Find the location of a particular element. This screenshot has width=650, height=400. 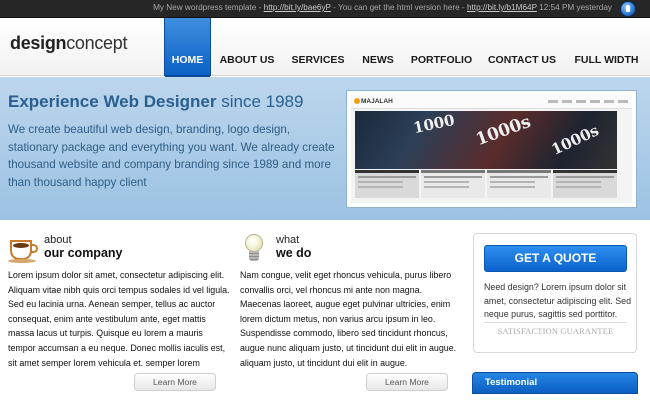

what-we-do-heading-big: we do is located at coordinates (294, 253).